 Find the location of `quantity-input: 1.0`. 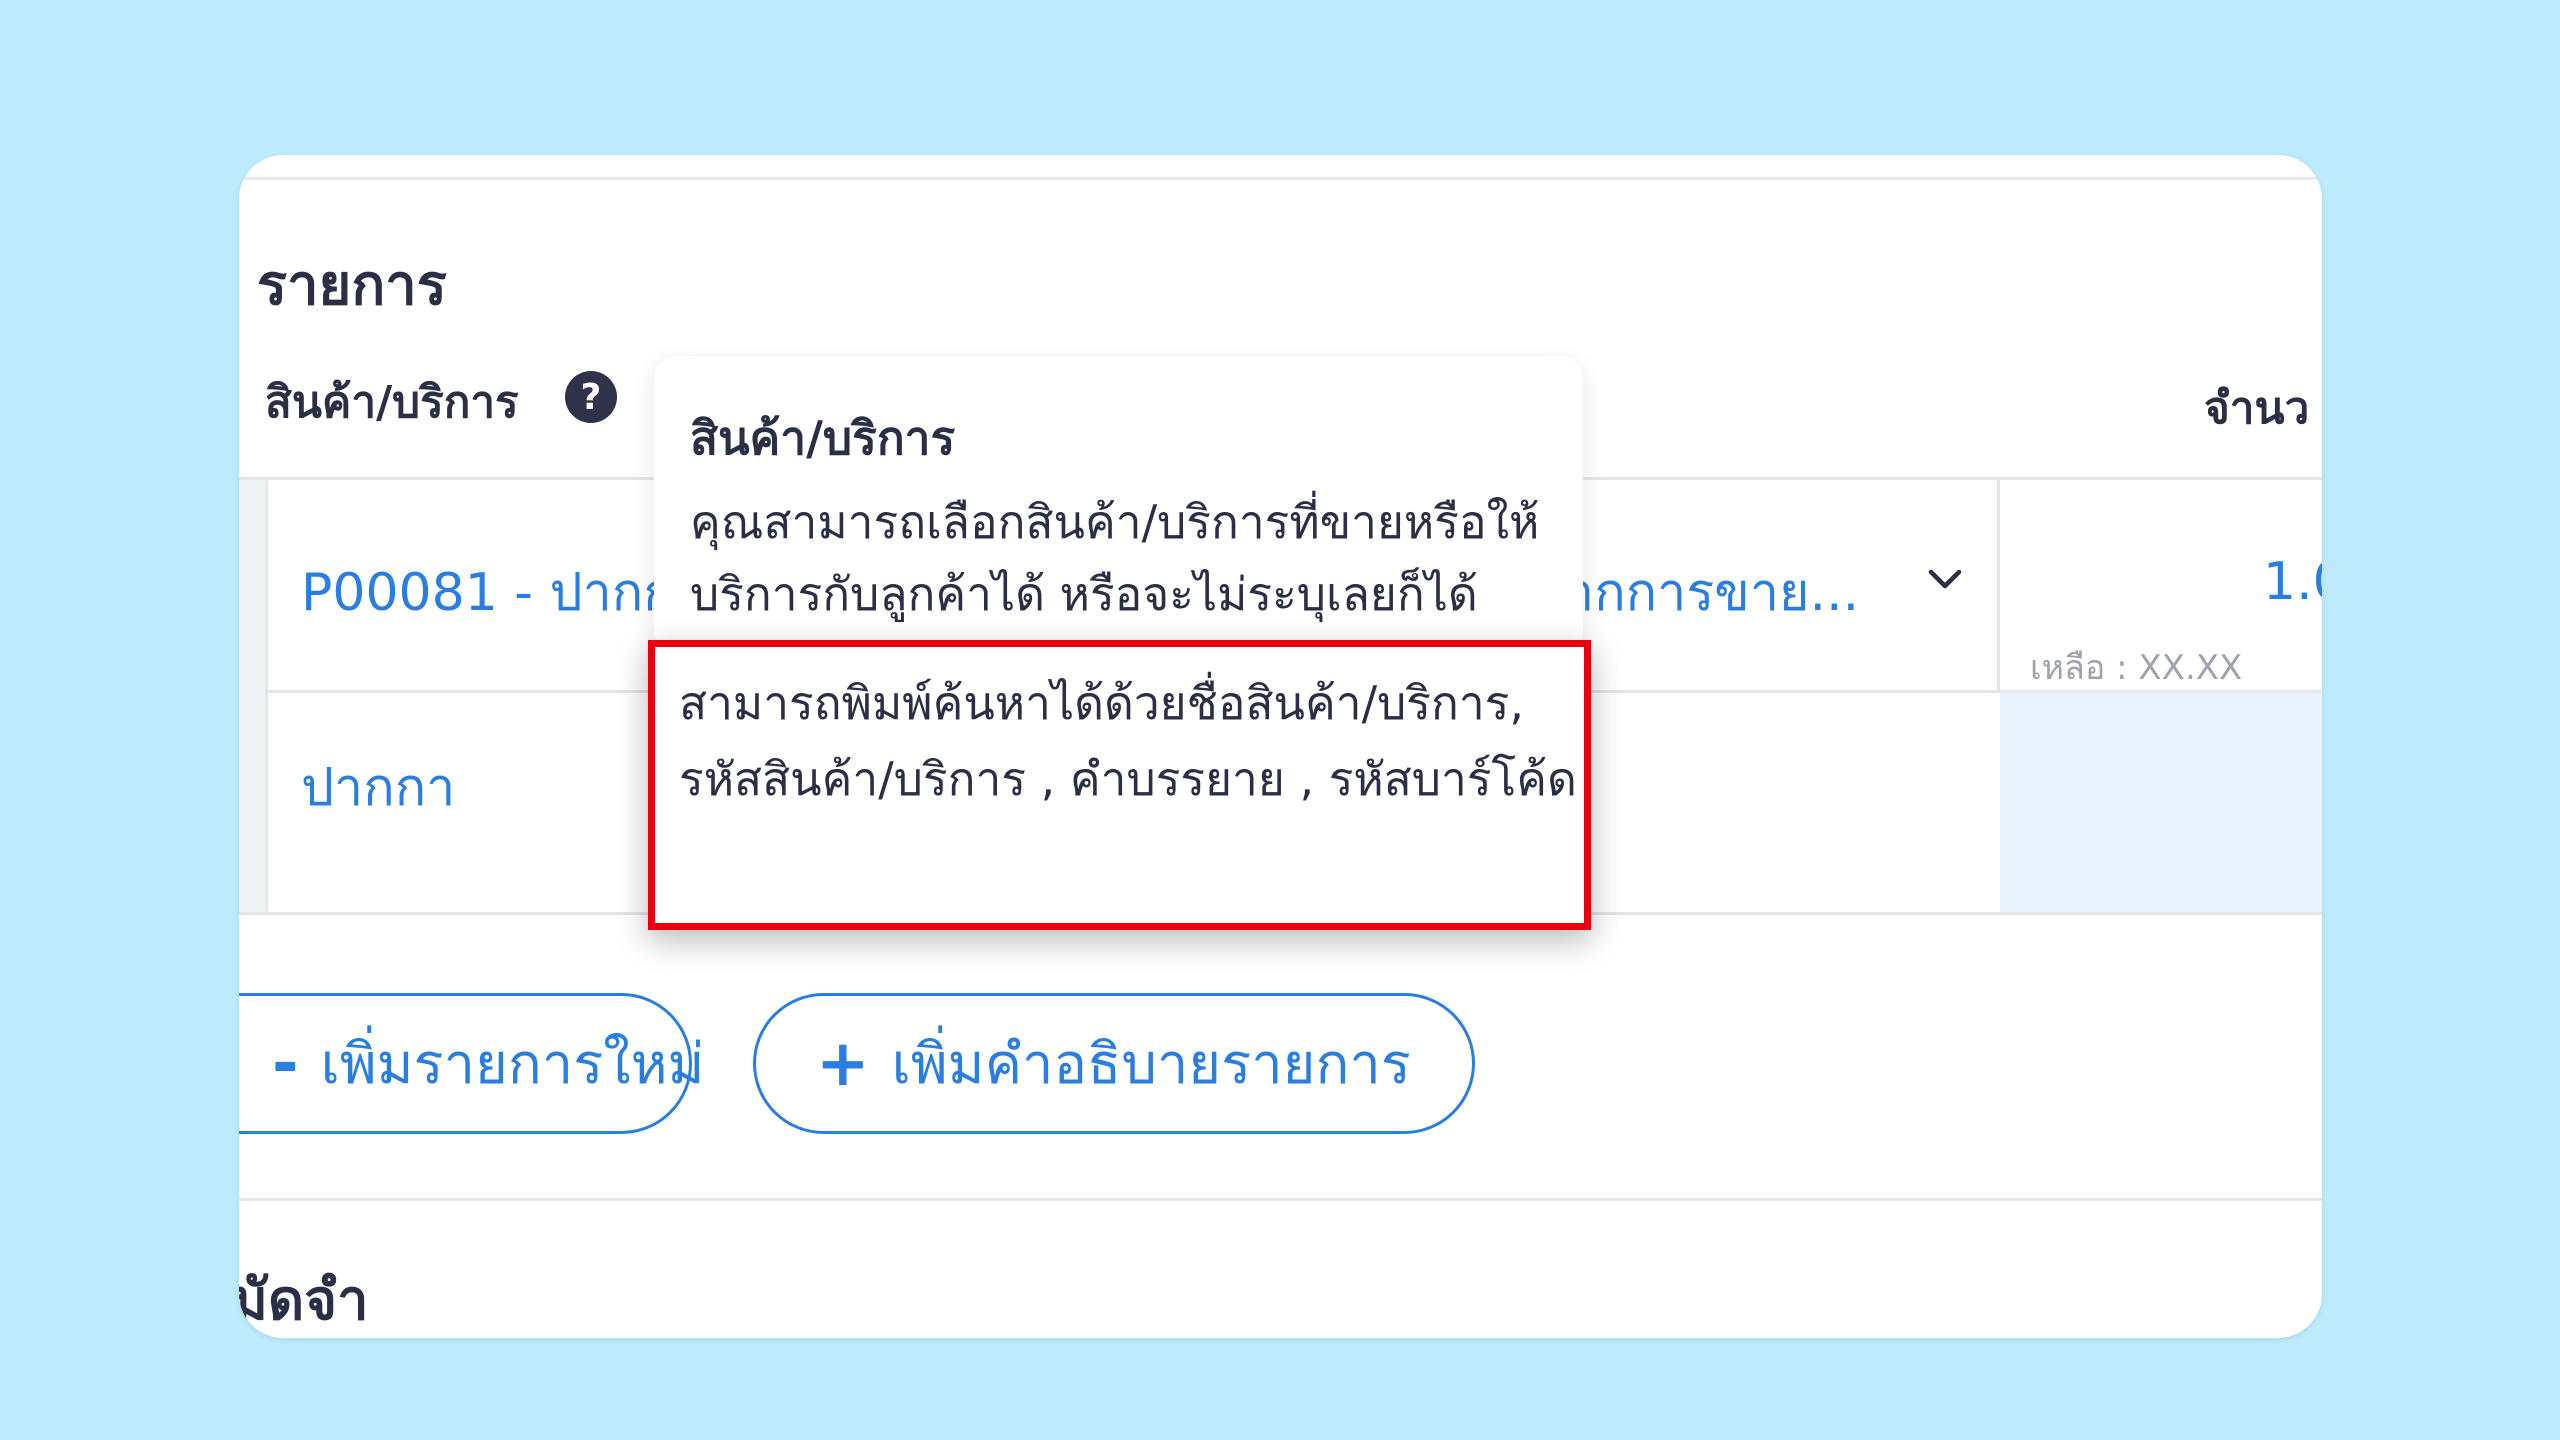

quantity-input: 1.0 is located at coordinates (2292, 582).